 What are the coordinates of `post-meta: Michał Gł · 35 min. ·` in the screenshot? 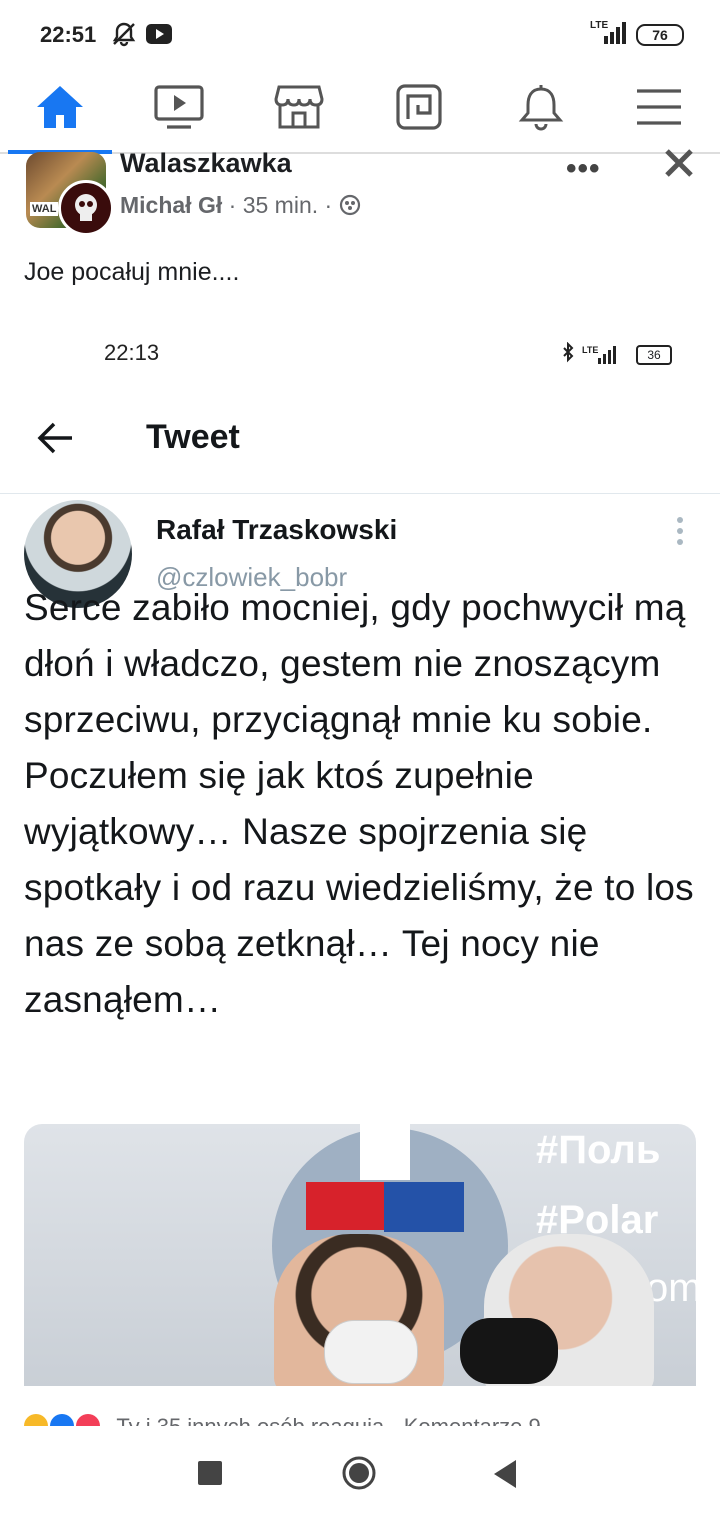 It's located at (240, 205).